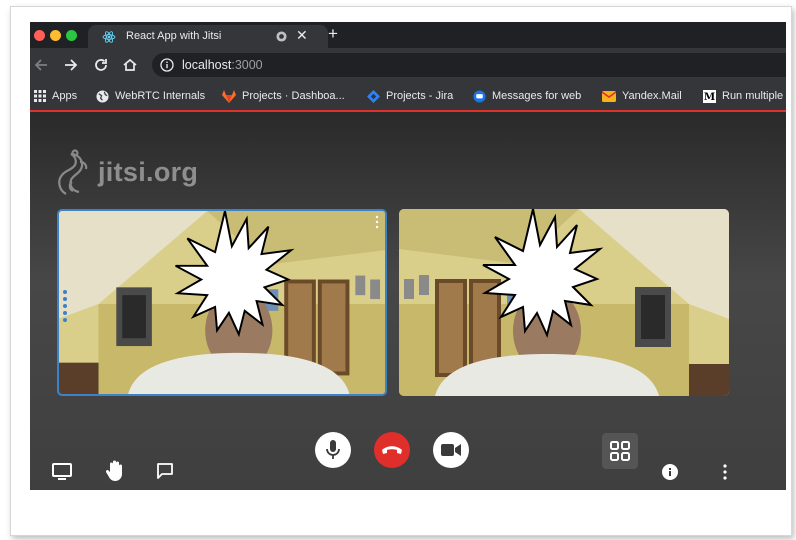 Image resolution: width=796 pixels, height=540 pixels. What do you see at coordinates (41, 65) in the screenshot?
I see `back-arrow-icon` at bounding box center [41, 65].